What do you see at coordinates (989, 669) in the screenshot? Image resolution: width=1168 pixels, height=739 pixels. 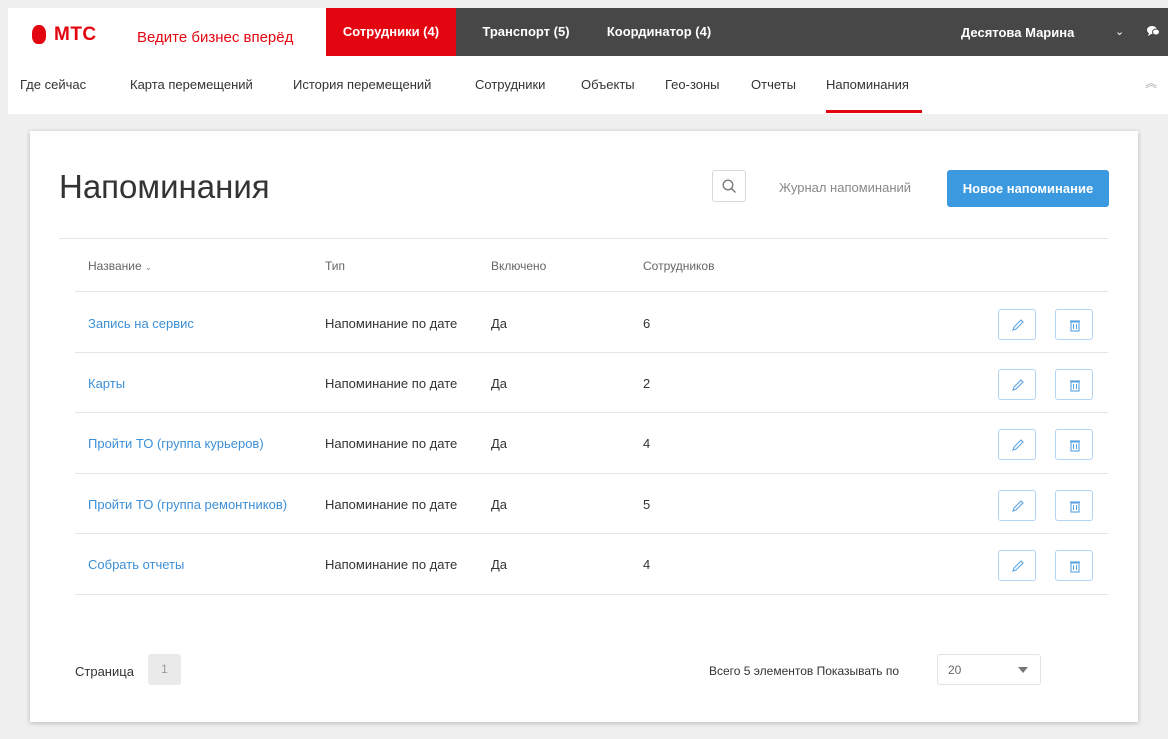 I see `page-size-select: 20` at bounding box center [989, 669].